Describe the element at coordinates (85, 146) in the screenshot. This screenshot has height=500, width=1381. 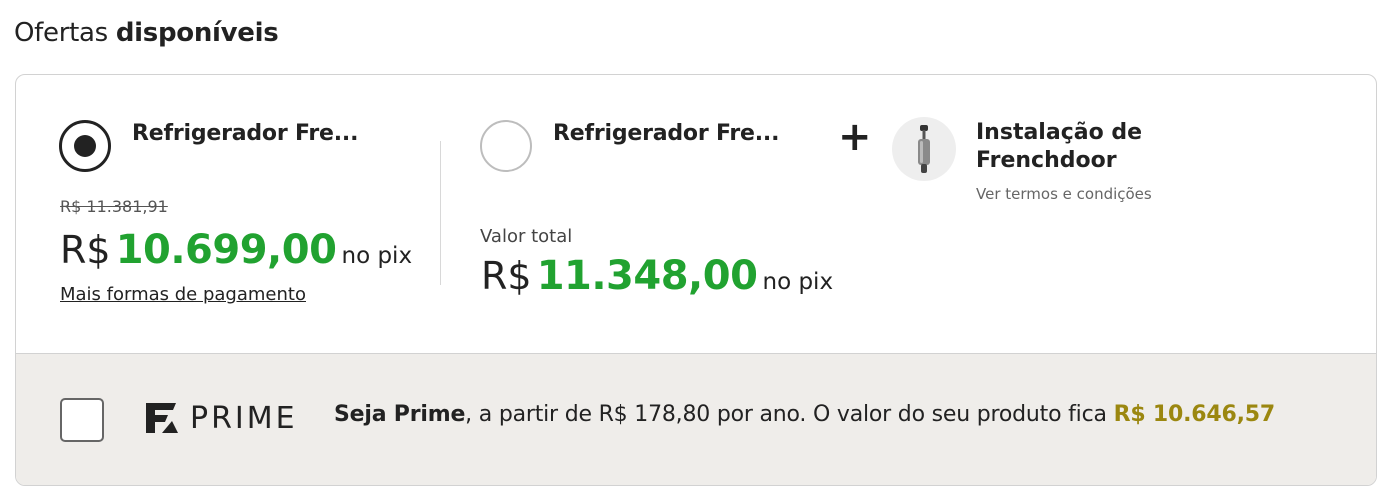
I see `offer-single-radio` at that location.